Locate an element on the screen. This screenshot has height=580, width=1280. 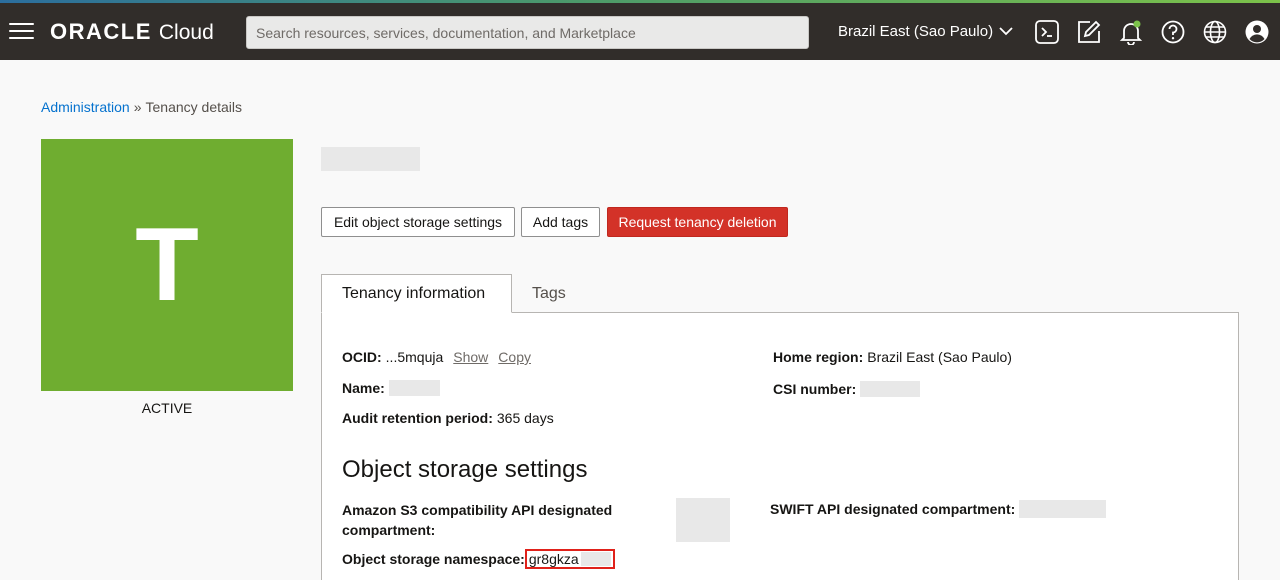
csi-number-label: CSI number: is located at coordinates (815, 389).